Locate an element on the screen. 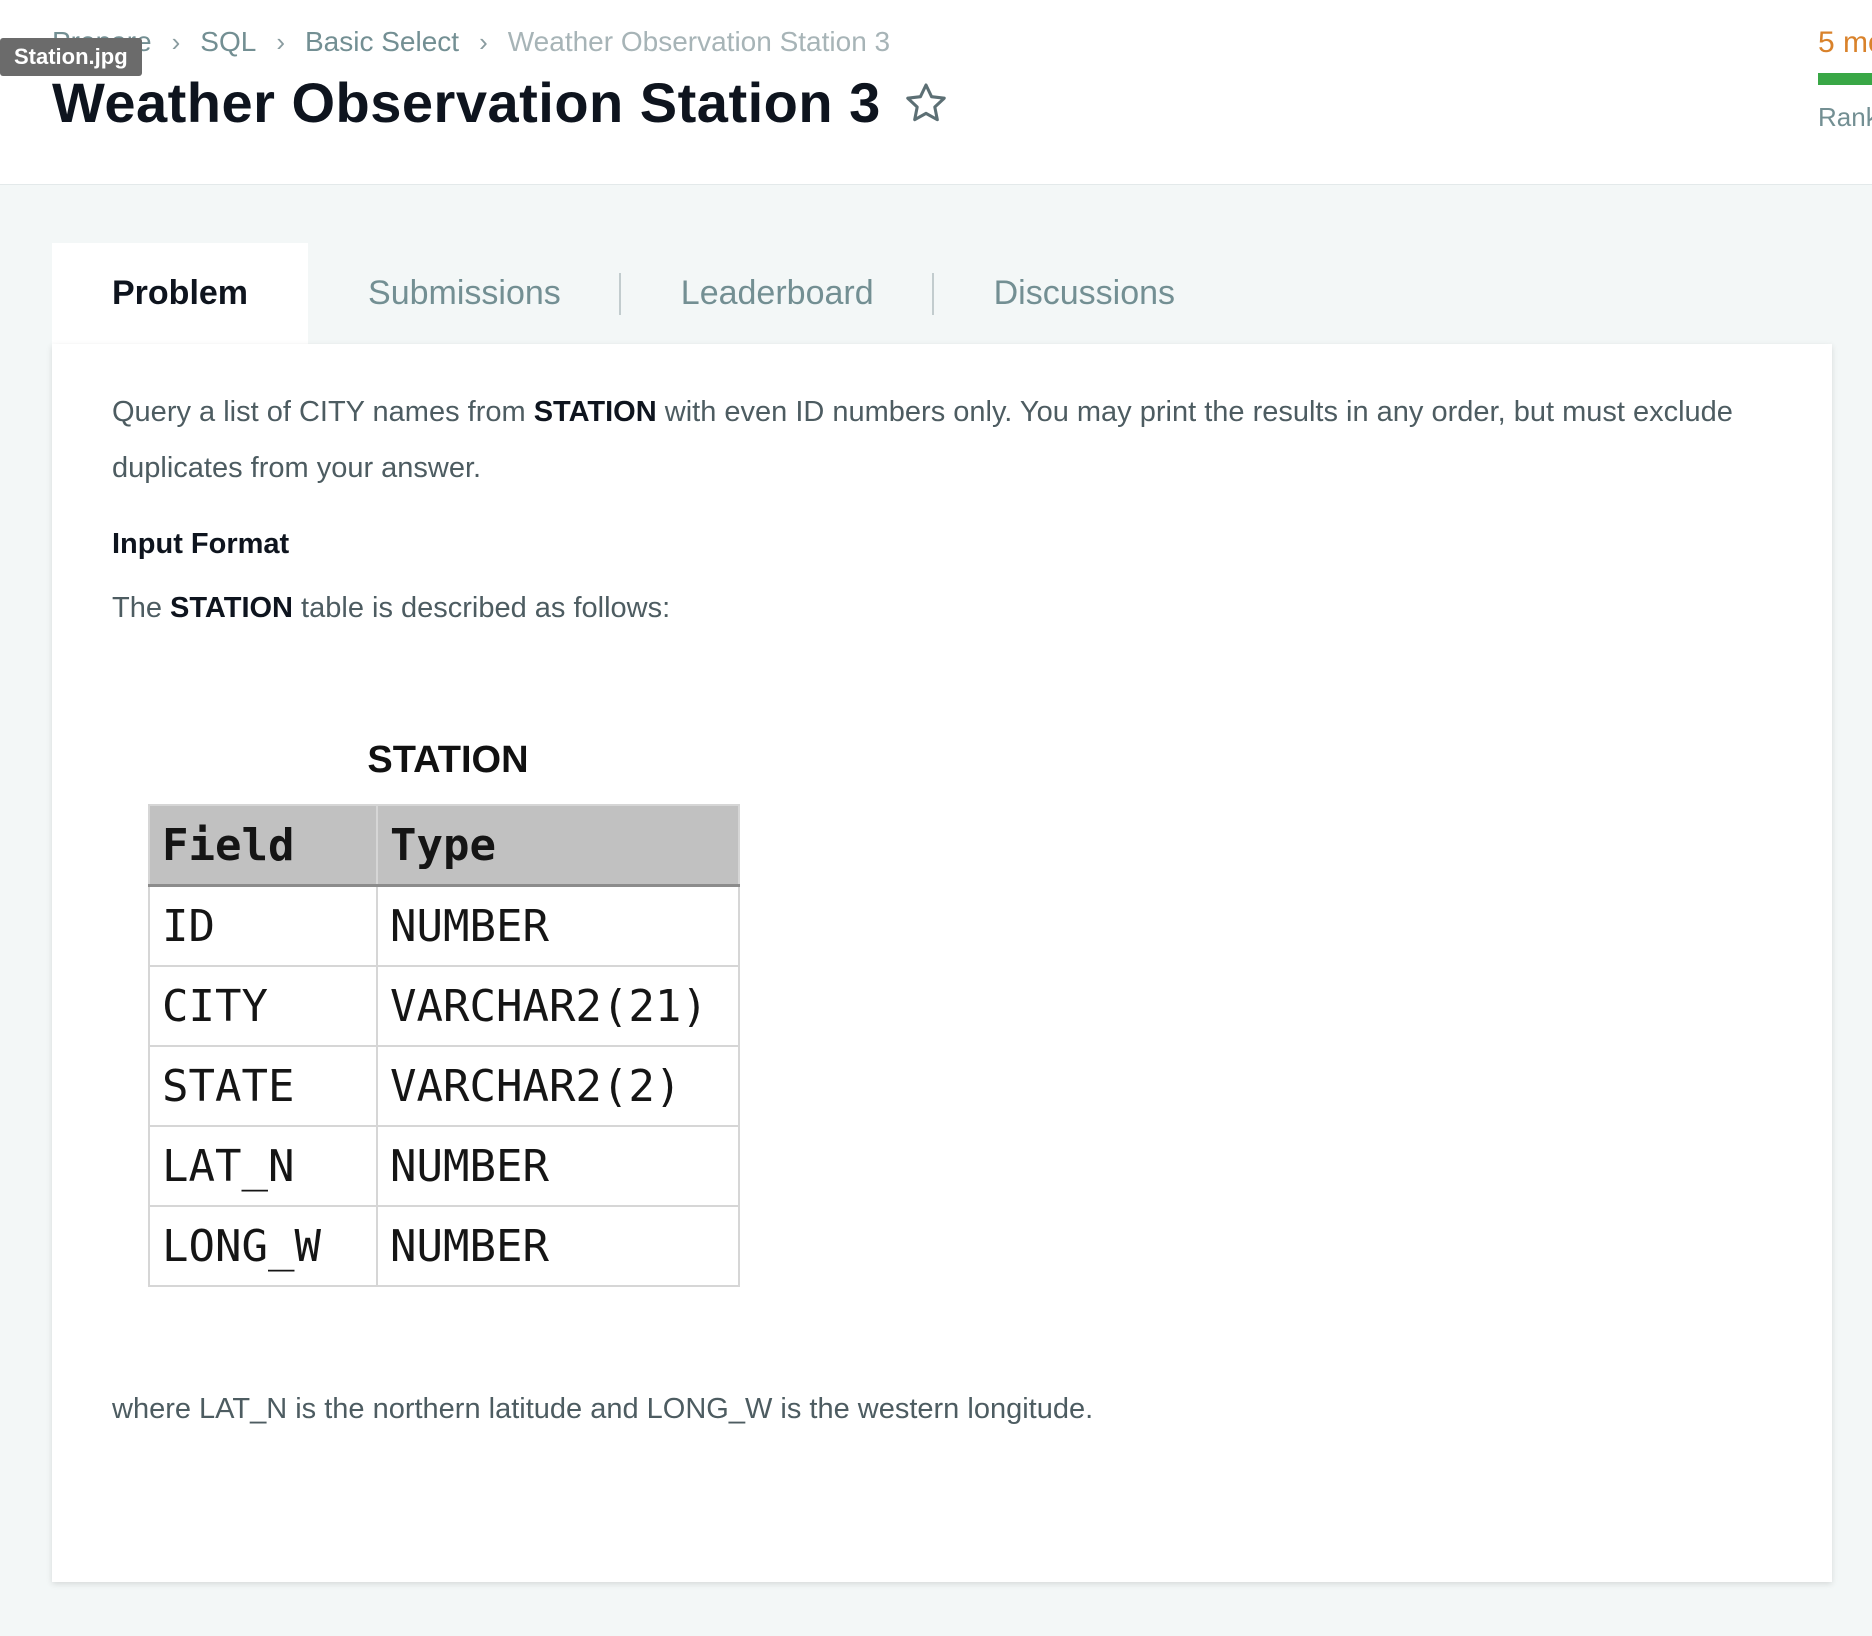 The width and height of the screenshot is (1872, 1636). column-header-type: Type is located at coordinates (558, 845).